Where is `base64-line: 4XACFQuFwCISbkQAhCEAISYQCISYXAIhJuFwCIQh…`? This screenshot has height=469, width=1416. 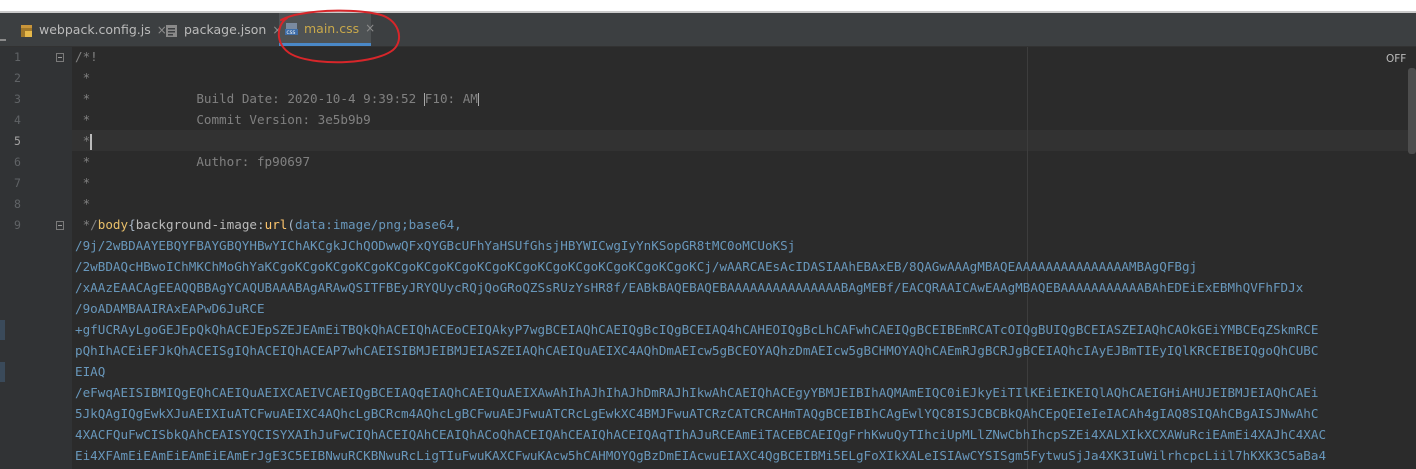
base64-line: 4XACFQuFwCISbkQAhCEAISYQCISYXAIhJuFwCIQh… is located at coordinates (700, 434).